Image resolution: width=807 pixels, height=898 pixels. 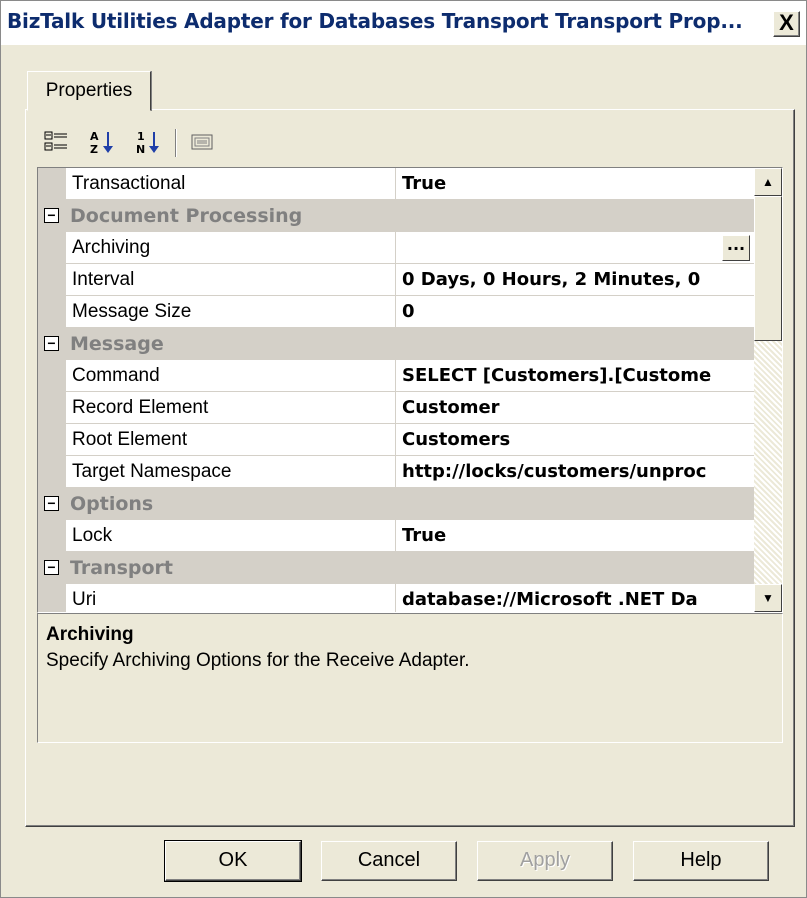 What do you see at coordinates (231, 440) in the screenshot?
I see `property-name: Root Element` at bounding box center [231, 440].